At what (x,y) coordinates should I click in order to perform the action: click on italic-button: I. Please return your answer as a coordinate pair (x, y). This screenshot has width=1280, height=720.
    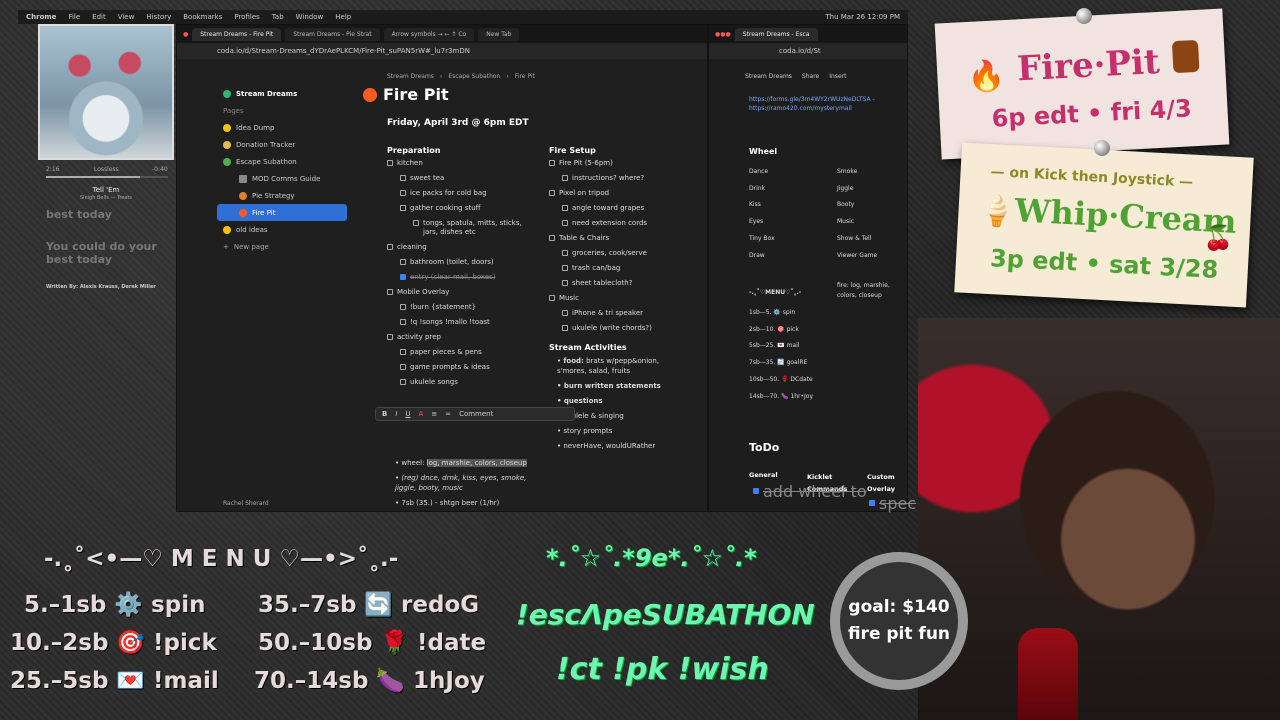
    Looking at the image, I should click on (396, 414).